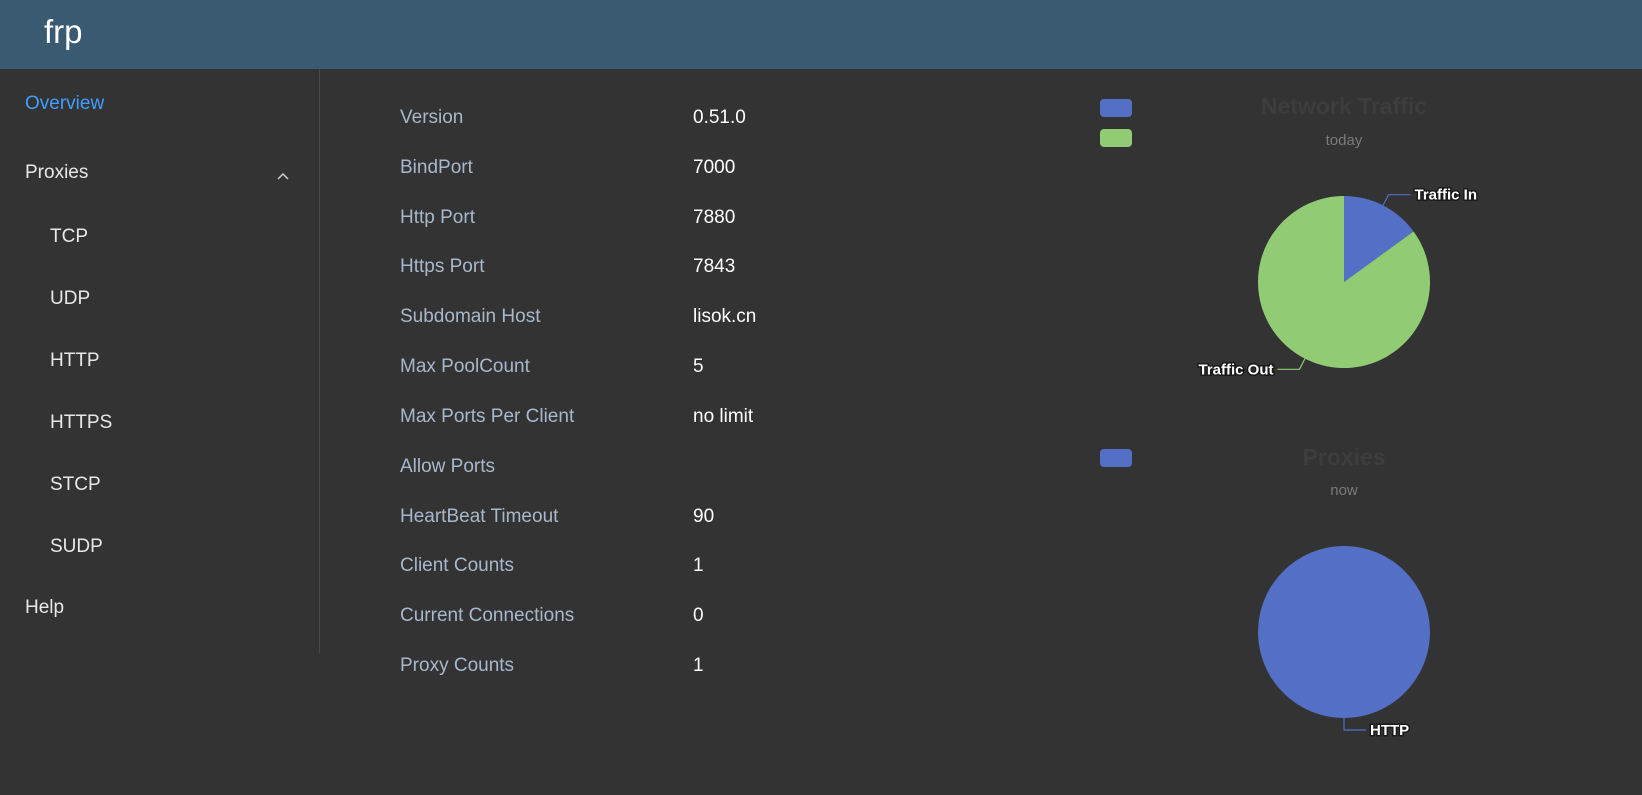 This screenshot has width=1642, height=795. I want to click on pie-leader-traffic-in, so click(1396, 200).